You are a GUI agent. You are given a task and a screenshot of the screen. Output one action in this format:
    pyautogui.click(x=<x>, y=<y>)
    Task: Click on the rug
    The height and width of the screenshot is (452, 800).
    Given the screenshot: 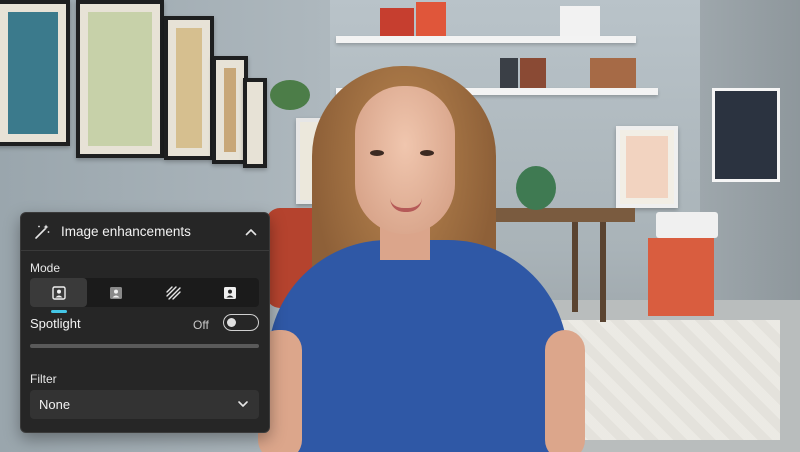 What is the action you would take?
    pyautogui.click(x=670, y=380)
    